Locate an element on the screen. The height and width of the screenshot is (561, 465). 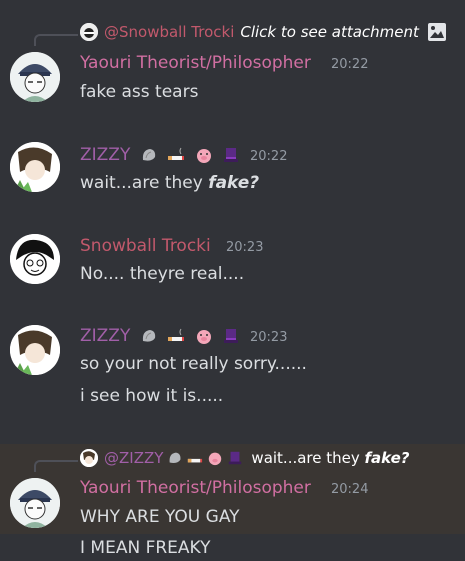
timestamp: 20:24 is located at coordinates (349, 489).